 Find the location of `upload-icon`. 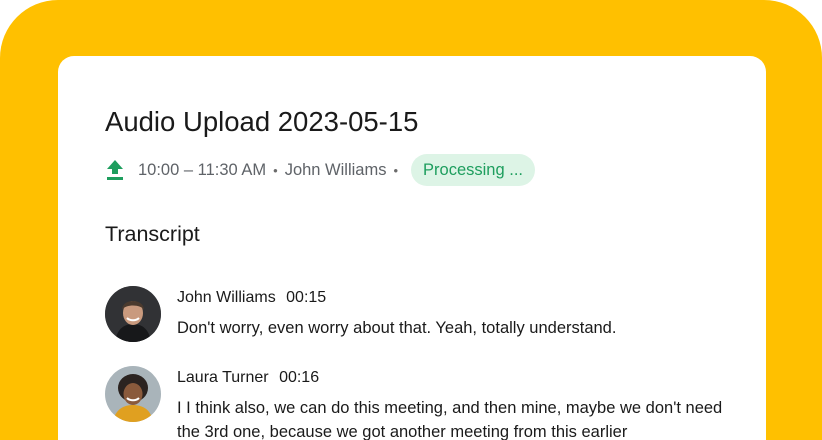

upload-icon is located at coordinates (116, 170).